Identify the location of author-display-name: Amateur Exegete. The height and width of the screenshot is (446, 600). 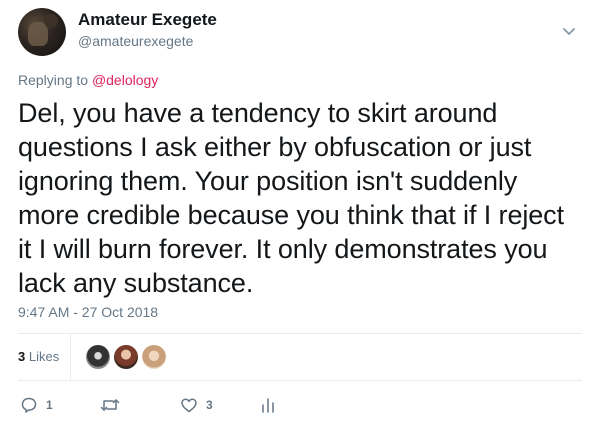
(147, 20).